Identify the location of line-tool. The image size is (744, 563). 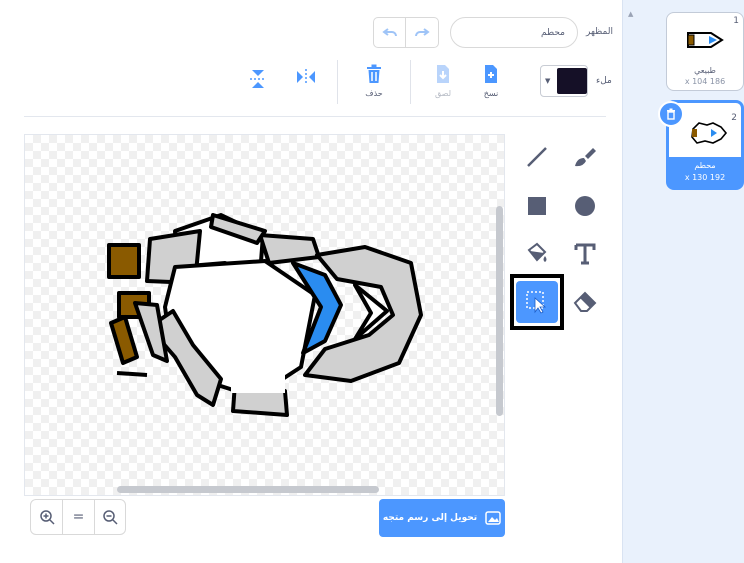
(537, 157).